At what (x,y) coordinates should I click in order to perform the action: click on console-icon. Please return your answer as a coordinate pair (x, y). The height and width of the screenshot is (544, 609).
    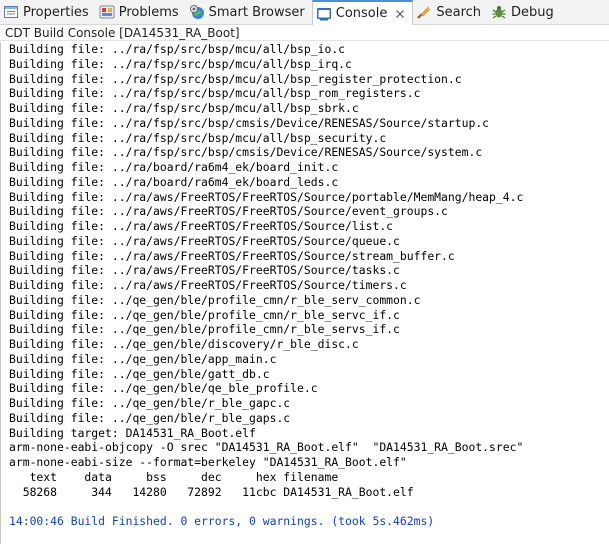
    Looking at the image, I should click on (324, 14).